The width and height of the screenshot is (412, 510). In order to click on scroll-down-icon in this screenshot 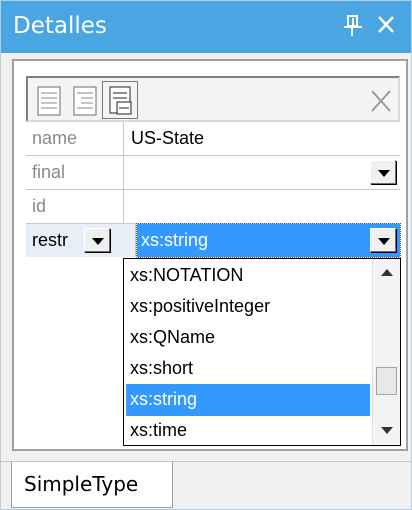, I will do `click(387, 431)`.